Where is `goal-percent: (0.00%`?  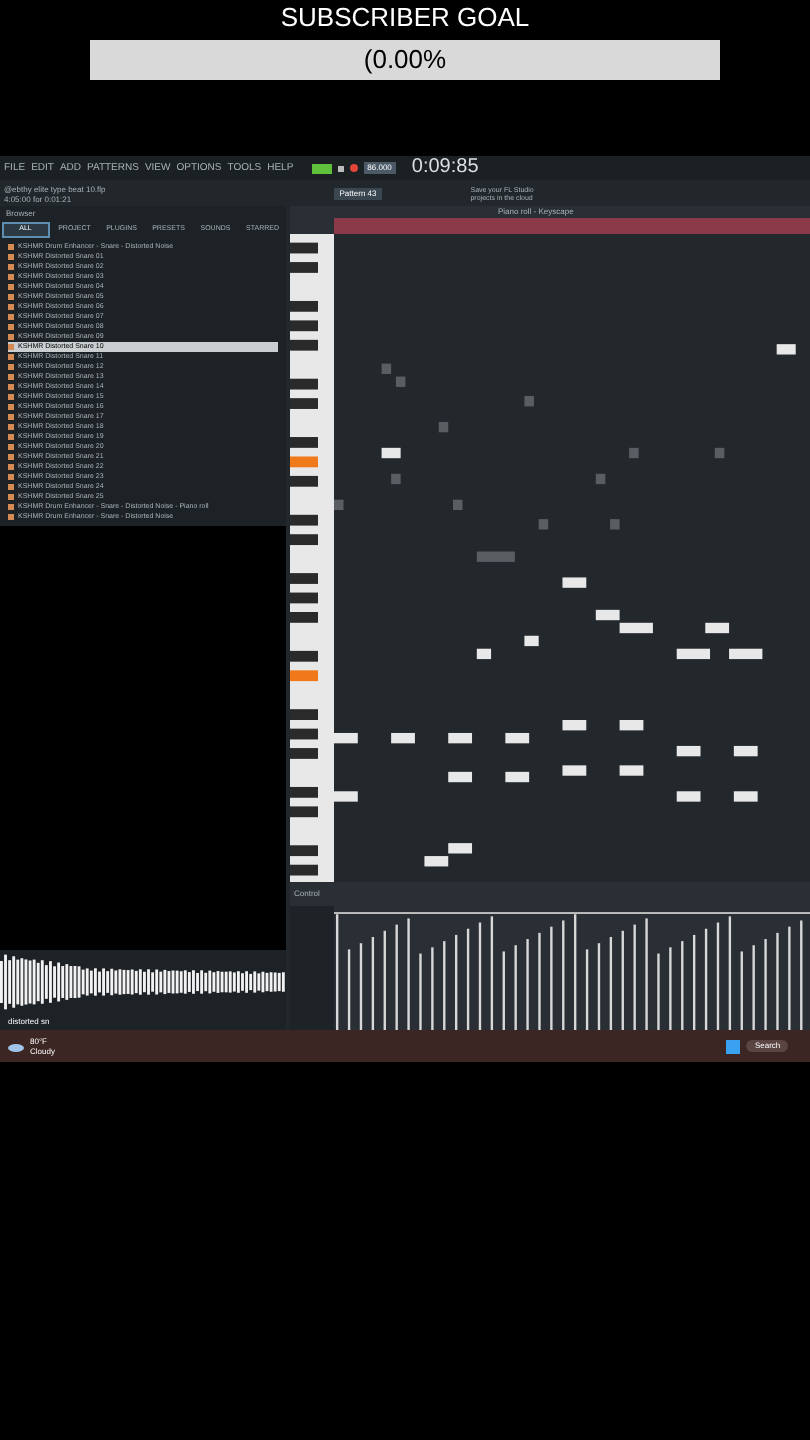 goal-percent: (0.00% is located at coordinates (405, 60).